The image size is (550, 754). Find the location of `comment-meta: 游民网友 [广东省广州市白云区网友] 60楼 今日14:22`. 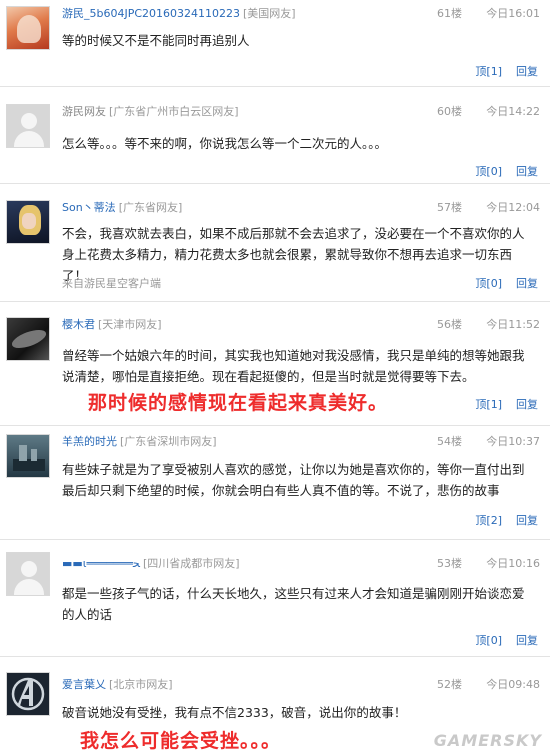

comment-meta: 游民网友 [广东省广州市白云区网友] 60楼 今日14:22 is located at coordinates (301, 112).